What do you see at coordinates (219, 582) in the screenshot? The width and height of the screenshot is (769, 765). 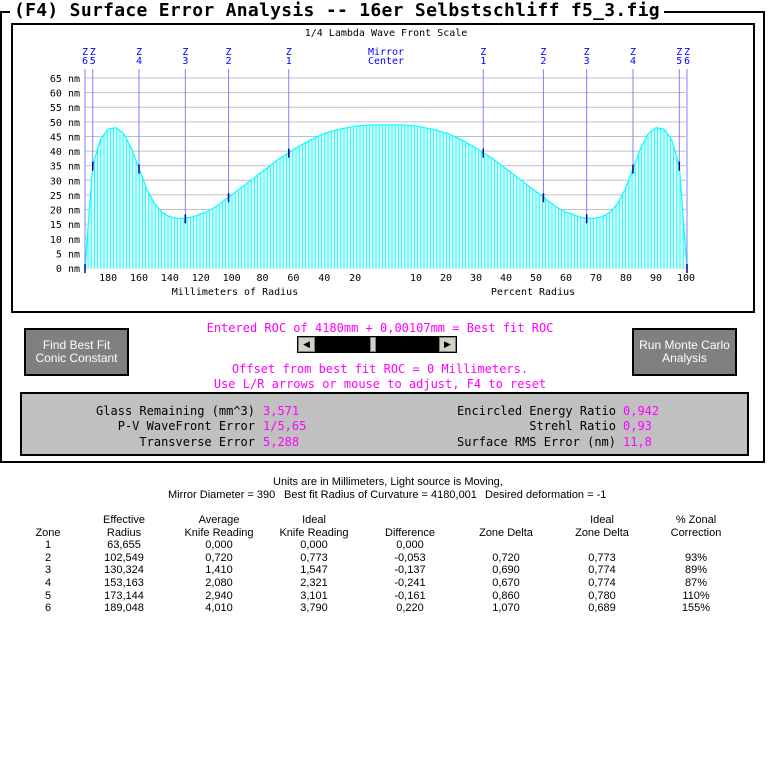 I see `table-cell: 2,080` at bounding box center [219, 582].